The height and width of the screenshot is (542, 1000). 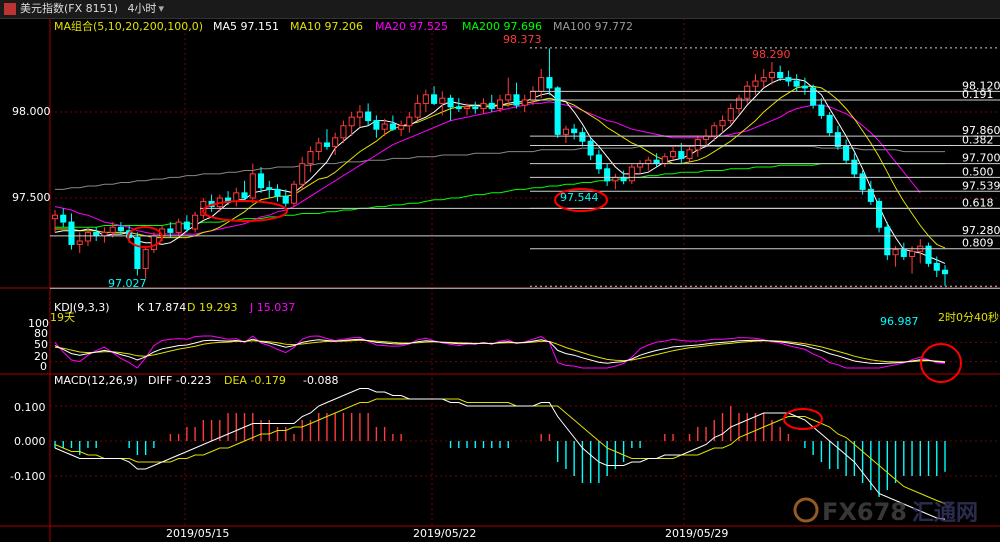 I want to click on fib-level-label: 0.618, so click(x=978, y=202).